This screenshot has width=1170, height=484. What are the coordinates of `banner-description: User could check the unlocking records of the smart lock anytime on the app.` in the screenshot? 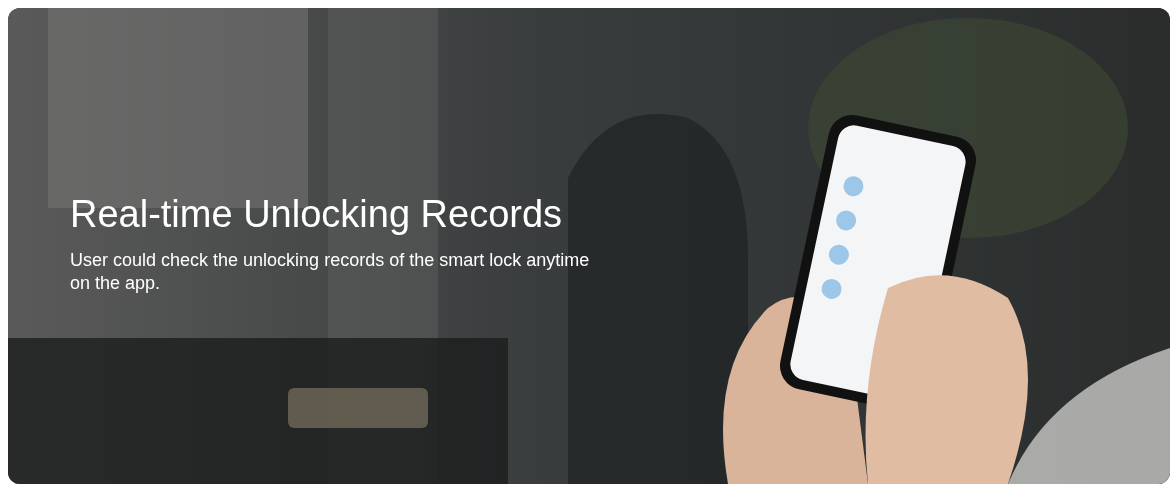 It's located at (330, 272).